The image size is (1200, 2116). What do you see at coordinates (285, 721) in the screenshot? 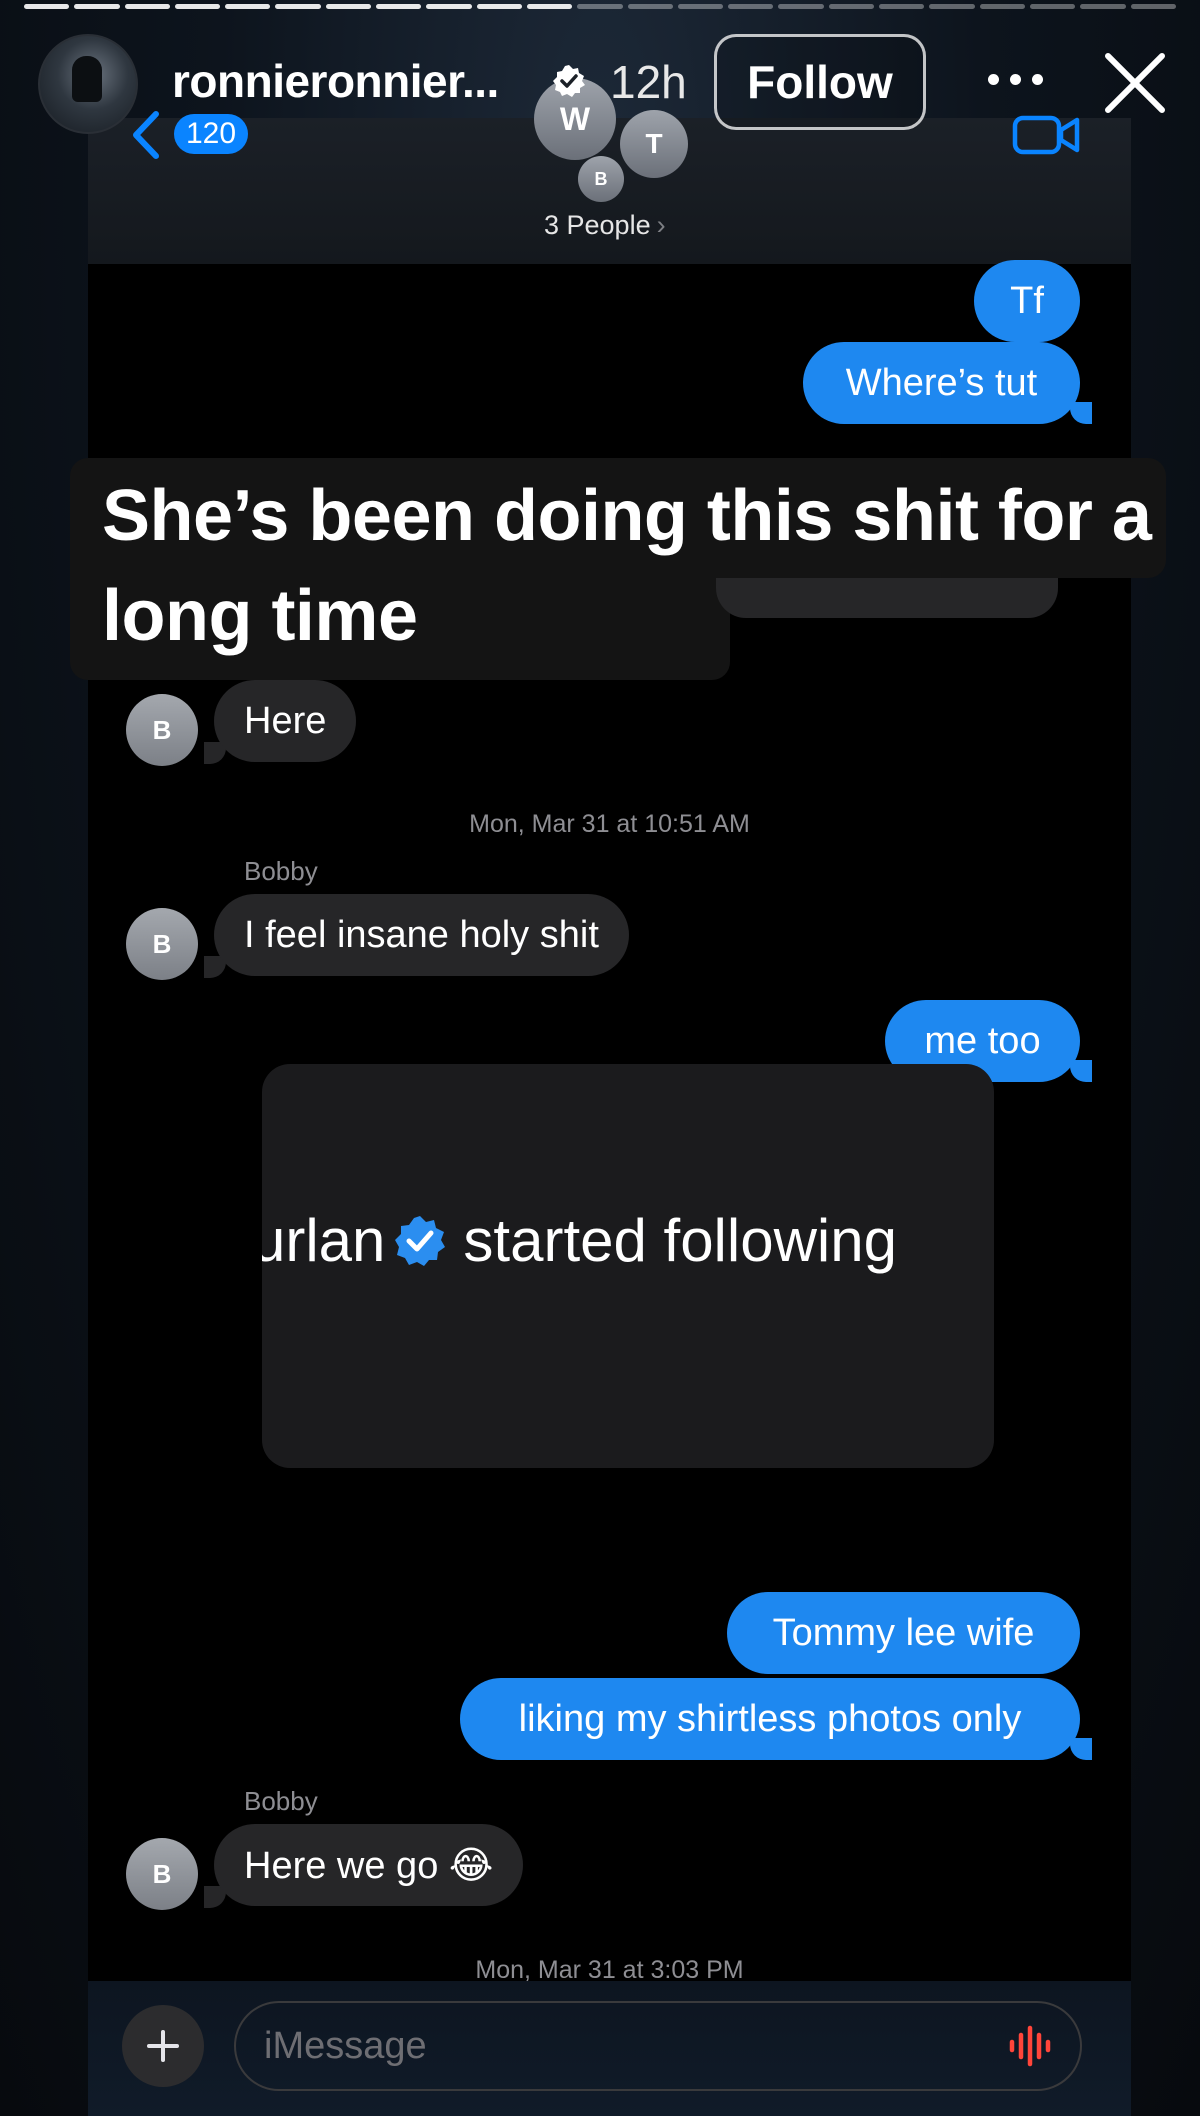
I see `message-bubble-incoming: Here` at bounding box center [285, 721].